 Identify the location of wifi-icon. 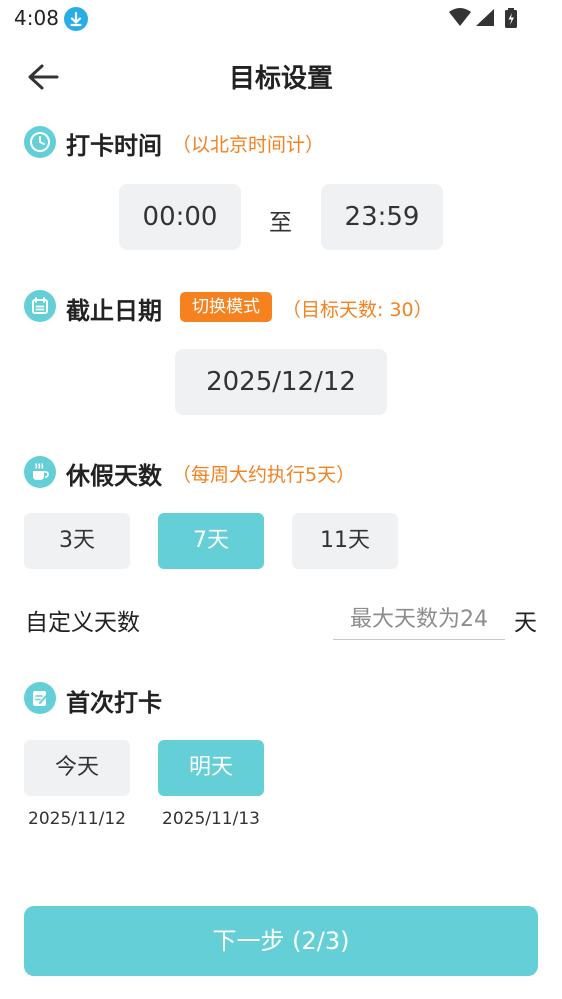
(460, 17).